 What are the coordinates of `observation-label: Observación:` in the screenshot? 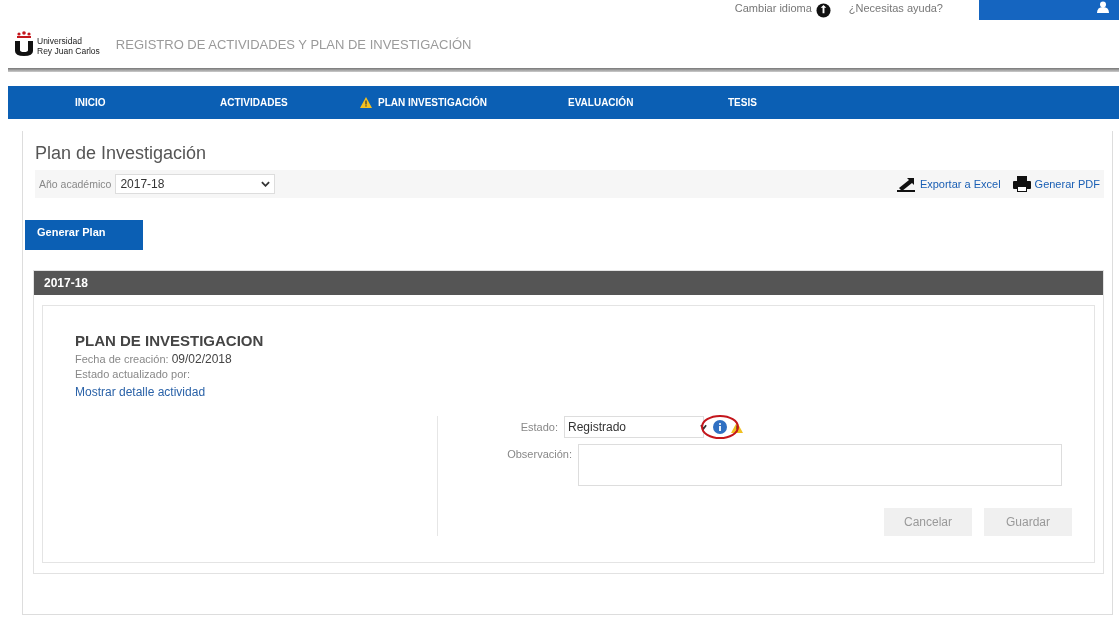 It's located at (539, 454).